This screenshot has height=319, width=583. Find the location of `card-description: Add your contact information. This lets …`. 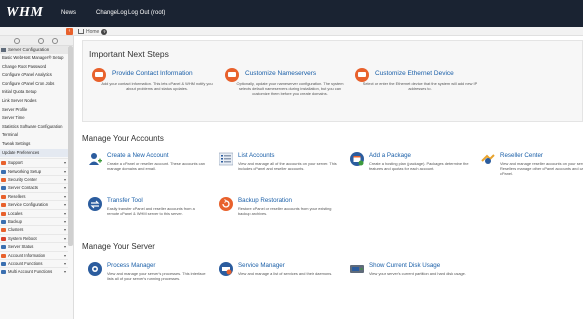

card-description: Add your contact information. This lets … is located at coordinates (157, 86).